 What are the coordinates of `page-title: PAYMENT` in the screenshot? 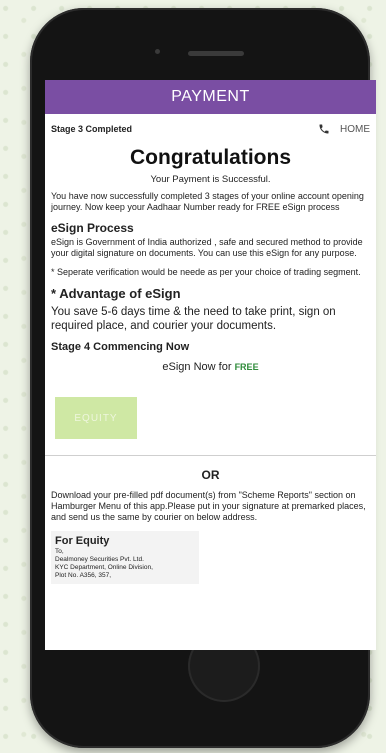 It's located at (210, 96).